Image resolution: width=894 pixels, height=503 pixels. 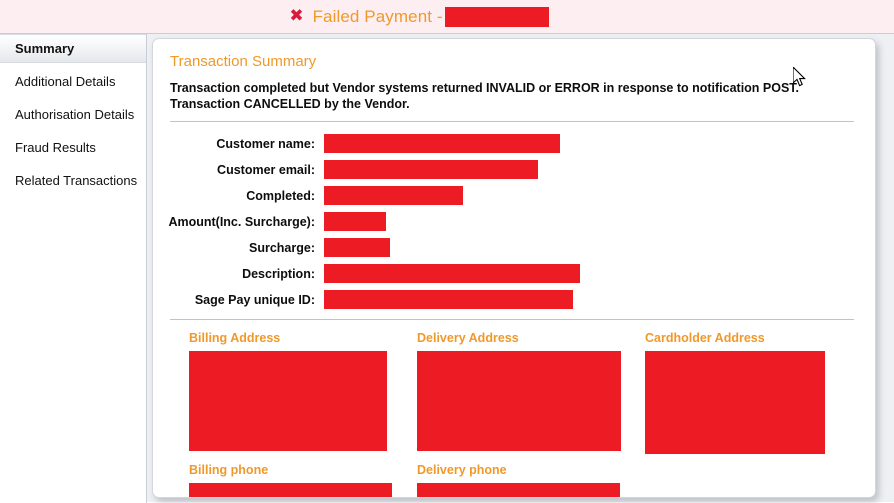 I want to click on billing-address-column: Billing Address, so click(x=289, y=392).